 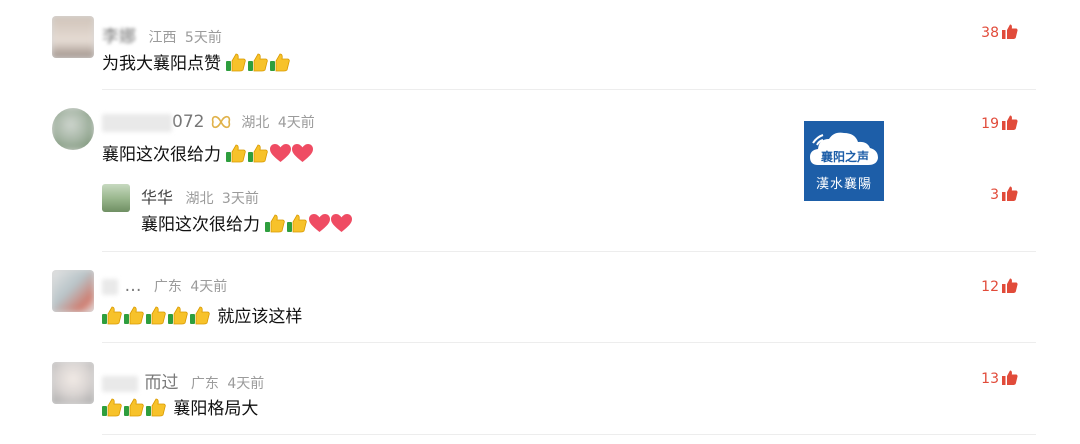 I want to click on comment-text-row: 襄阳这次很给力, so click(x=208, y=154).